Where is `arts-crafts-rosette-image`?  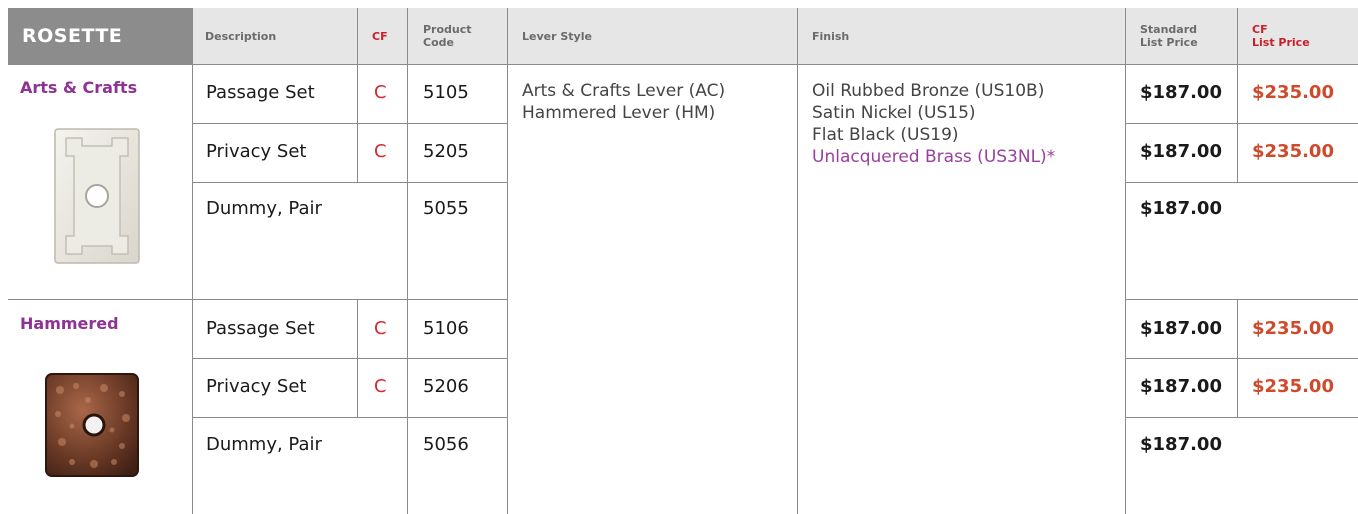 arts-crafts-rosette-image is located at coordinates (97, 196).